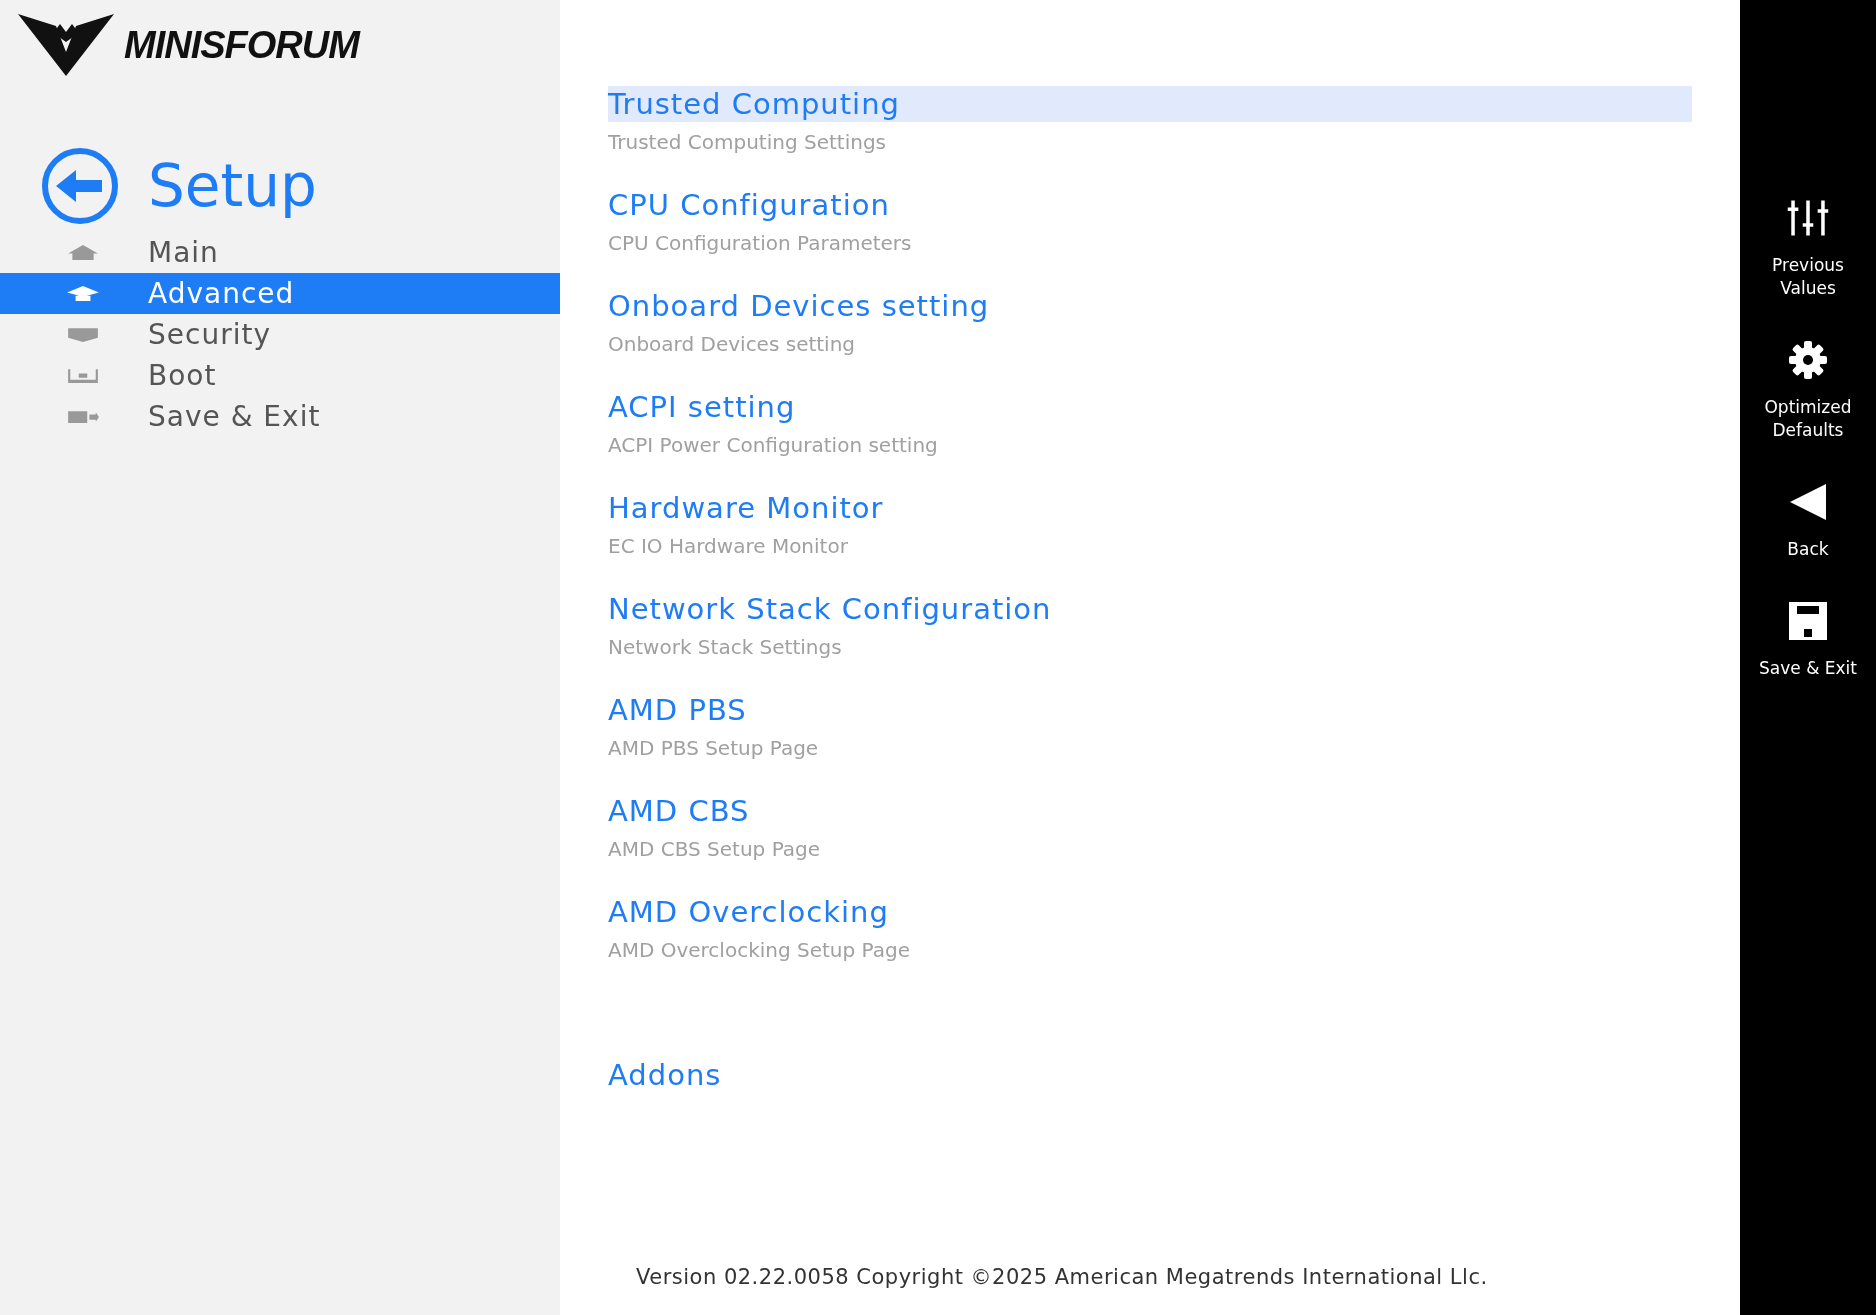 This screenshot has height=1315, width=1876. What do you see at coordinates (1808, 218) in the screenshot?
I see `sliders-icon` at bounding box center [1808, 218].